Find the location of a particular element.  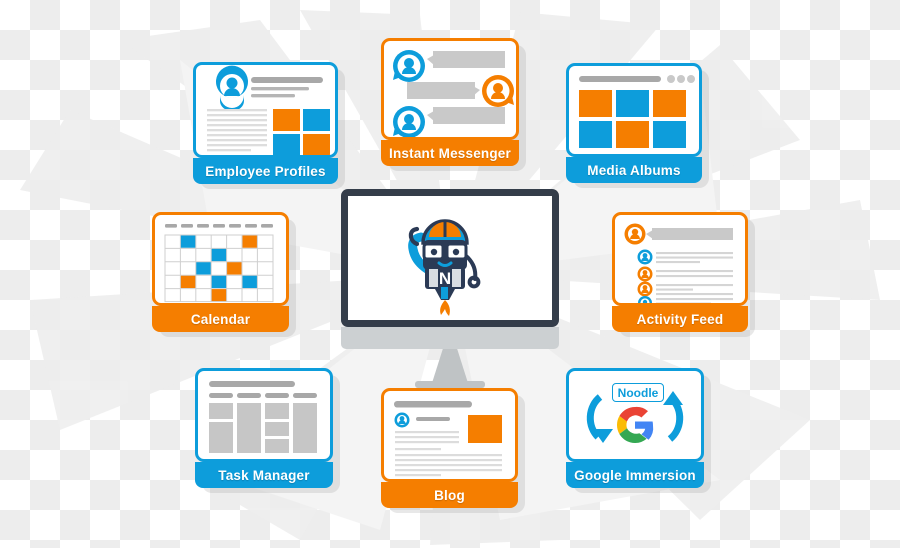

task-illustration is located at coordinates (263, 417).